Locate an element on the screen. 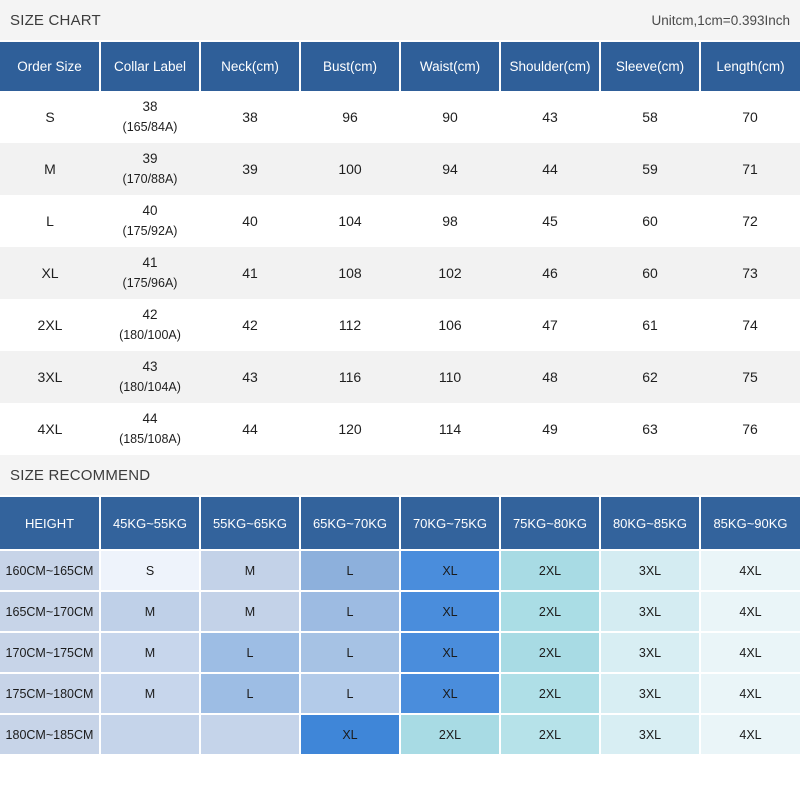  column-header-shoulder: Shoulder(cm) is located at coordinates (550, 65).